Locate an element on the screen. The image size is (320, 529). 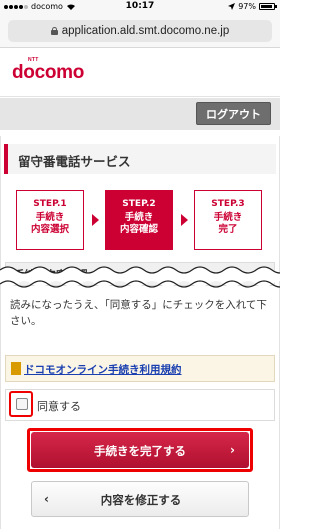
step-2-line2: 内容確認 is located at coordinates (138, 229).